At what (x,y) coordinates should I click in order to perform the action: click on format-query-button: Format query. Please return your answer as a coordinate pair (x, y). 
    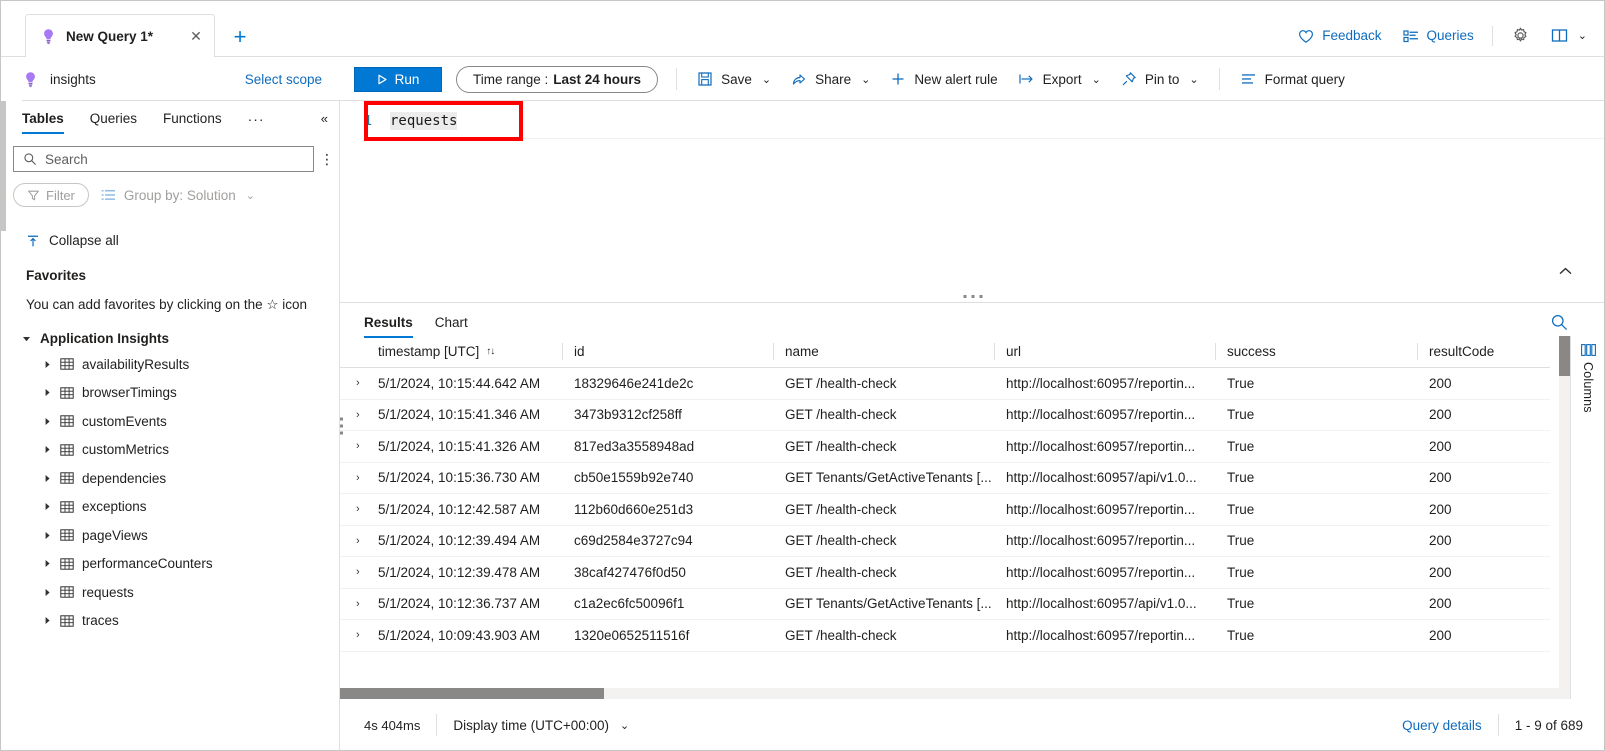
    Looking at the image, I should click on (1292, 79).